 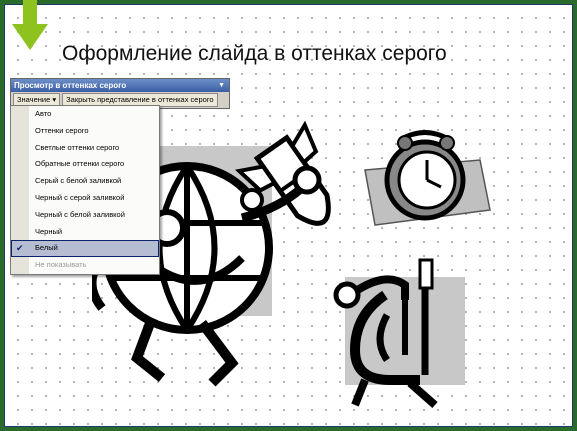 I want to click on toolbar-title-bar: Просмотр в оттенках серого ▼, so click(x=120, y=85).